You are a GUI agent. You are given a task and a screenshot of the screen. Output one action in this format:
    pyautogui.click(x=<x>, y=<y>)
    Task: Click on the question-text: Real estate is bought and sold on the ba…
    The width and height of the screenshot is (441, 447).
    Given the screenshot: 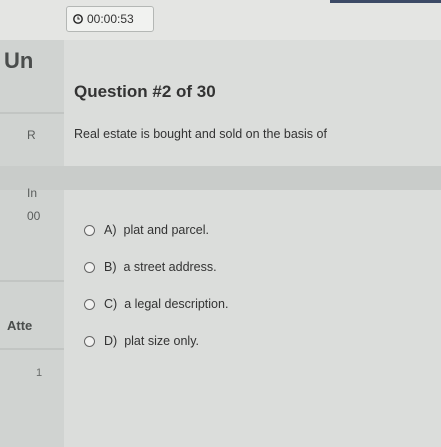 What is the action you would take?
    pyautogui.click(x=200, y=134)
    